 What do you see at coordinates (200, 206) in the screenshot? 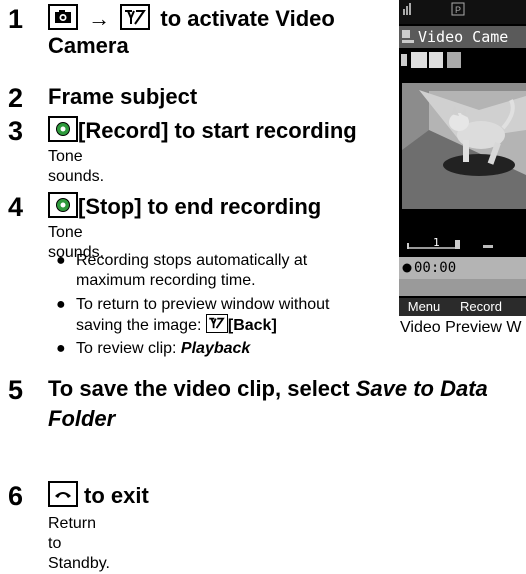
I see `step-text: [Stop] to end recording` at bounding box center [200, 206].